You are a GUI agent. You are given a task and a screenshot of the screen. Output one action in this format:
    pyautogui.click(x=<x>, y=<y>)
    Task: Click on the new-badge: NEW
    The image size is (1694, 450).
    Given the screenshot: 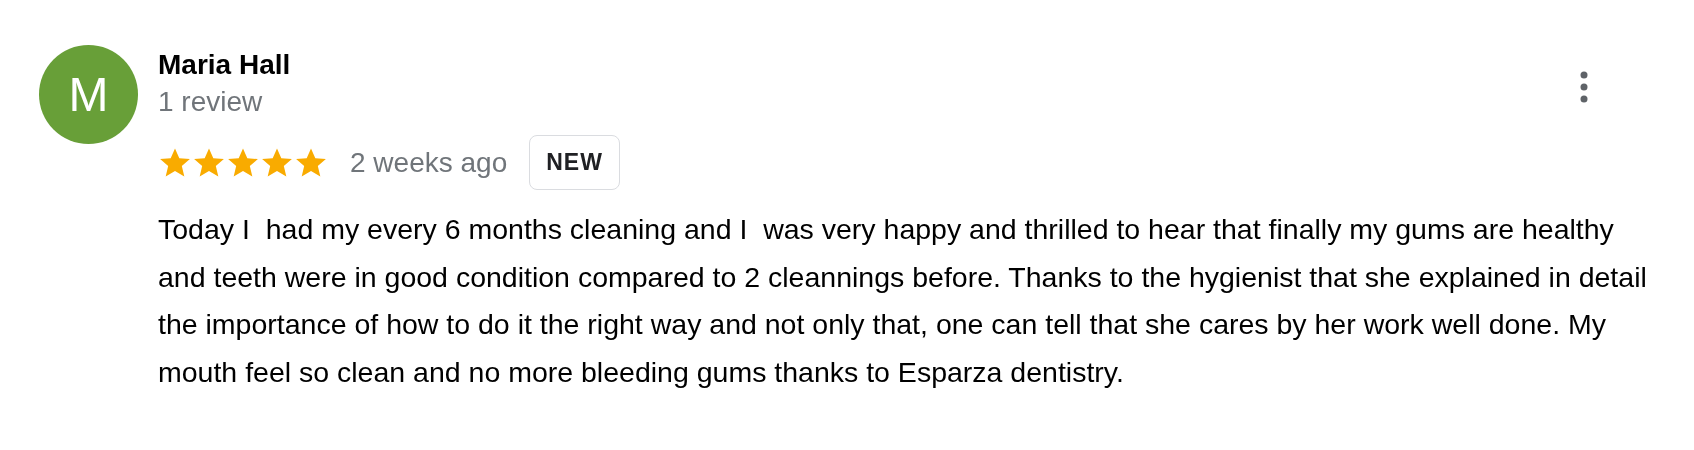 What is the action you would take?
    pyautogui.click(x=574, y=162)
    